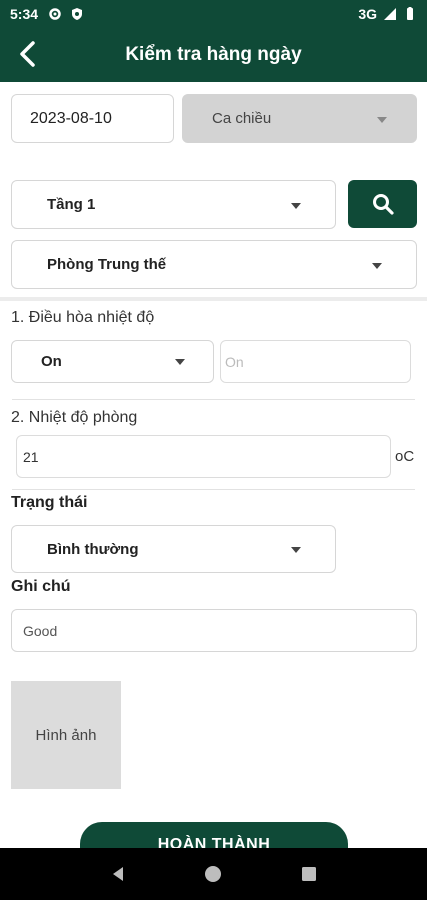 Image resolution: width=427 pixels, height=900 pixels. Describe the element at coordinates (24, 14) in the screenshot. I see `status-time: 5:34` at that location.